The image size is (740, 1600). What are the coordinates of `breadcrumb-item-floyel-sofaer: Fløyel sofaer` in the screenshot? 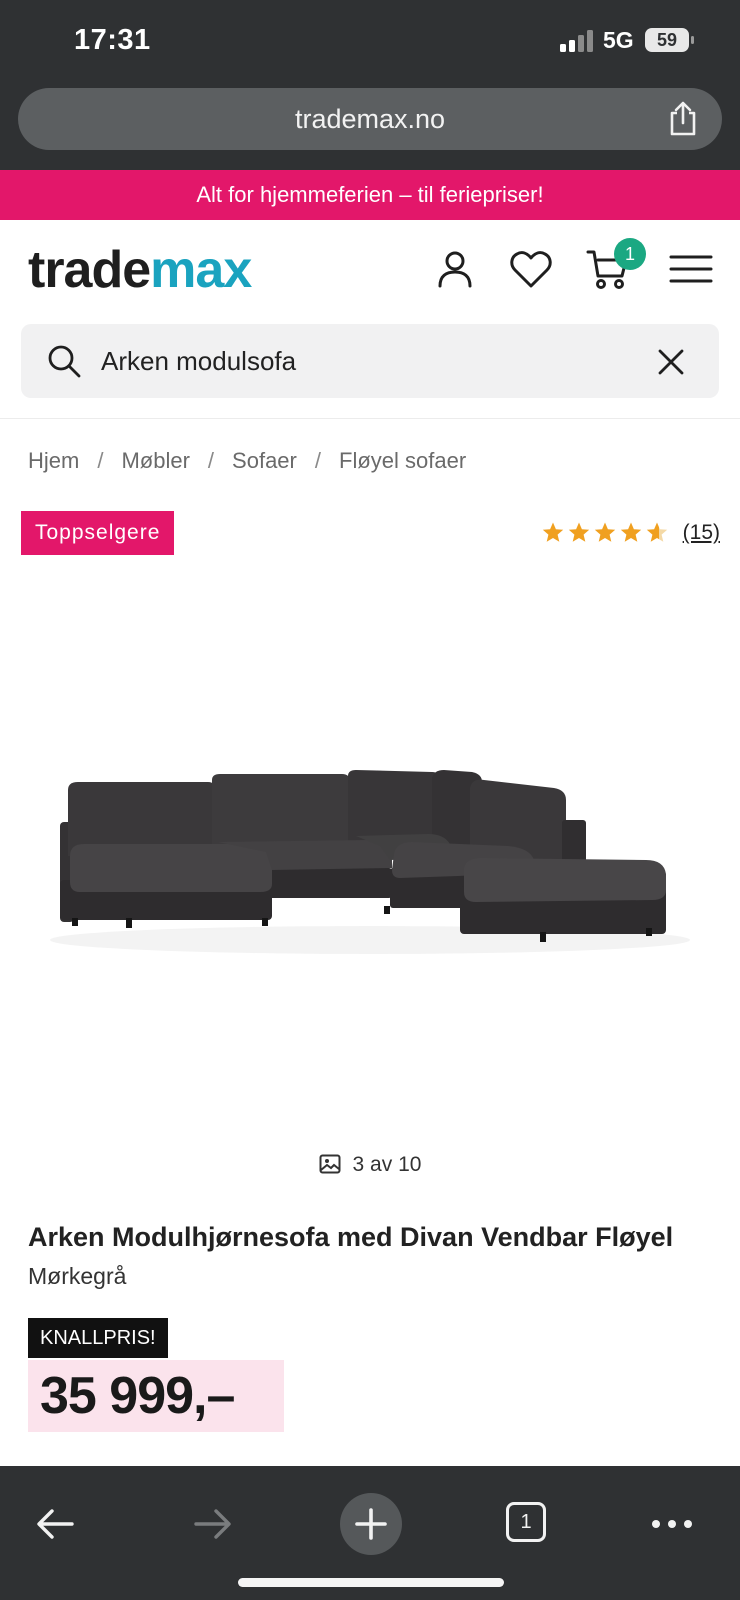 It's located at (402, 460).